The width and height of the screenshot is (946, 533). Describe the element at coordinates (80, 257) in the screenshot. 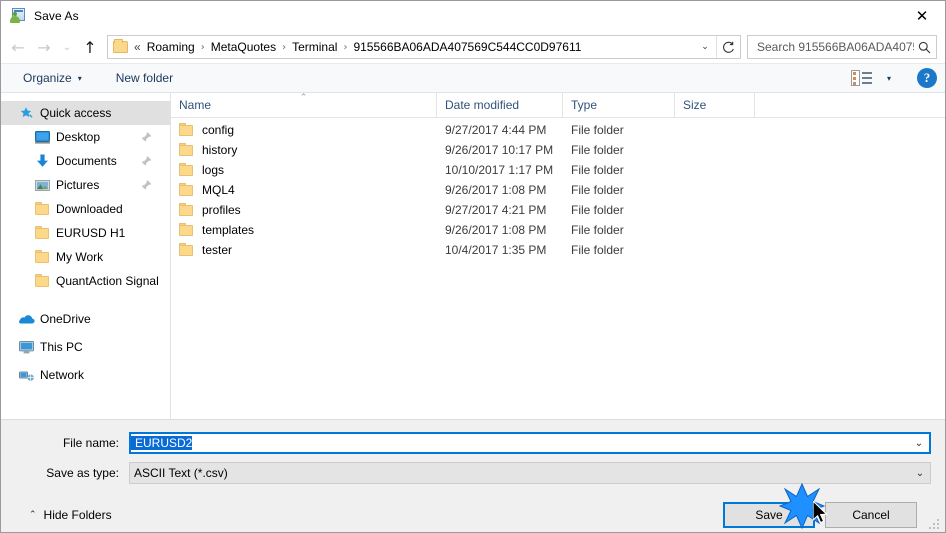

I see `sidebar-label: My Work` at that location.